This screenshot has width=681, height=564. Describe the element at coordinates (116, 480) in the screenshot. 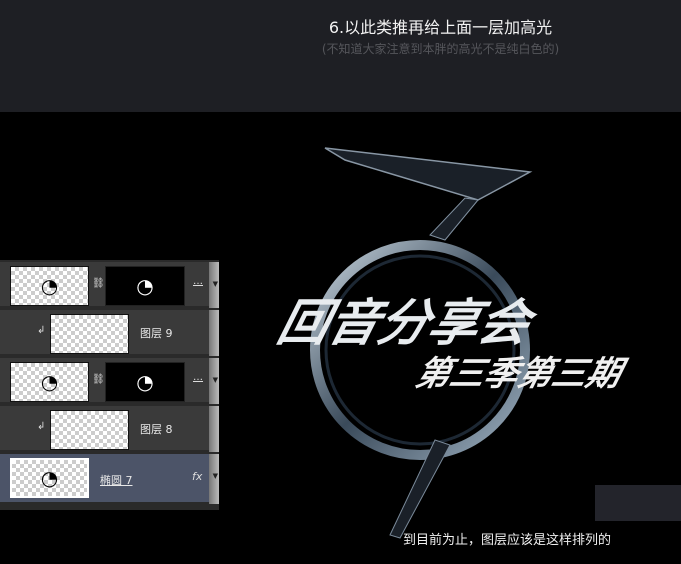

I see `layer-name: 椭圆 7` at that location.